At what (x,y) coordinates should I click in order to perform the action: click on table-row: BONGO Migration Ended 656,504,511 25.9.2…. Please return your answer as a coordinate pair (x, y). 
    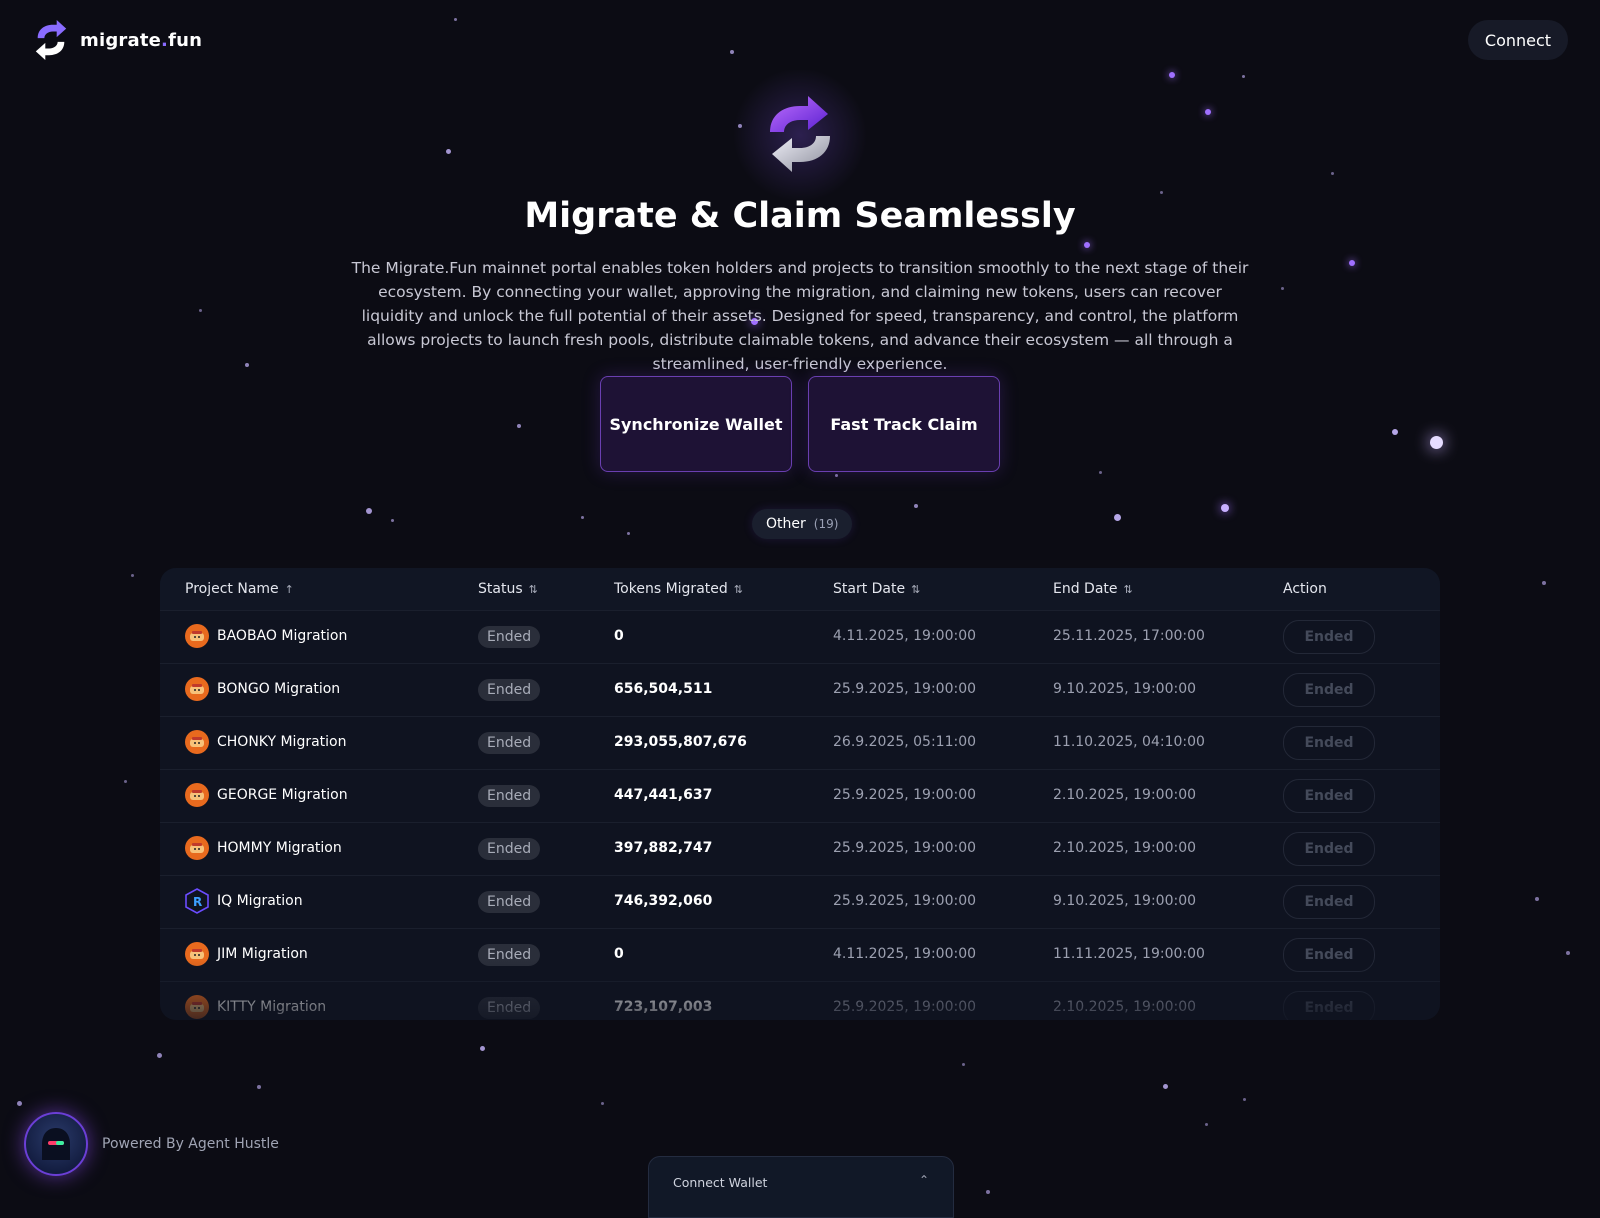
    Looking at the image, I should click on (800, 689).